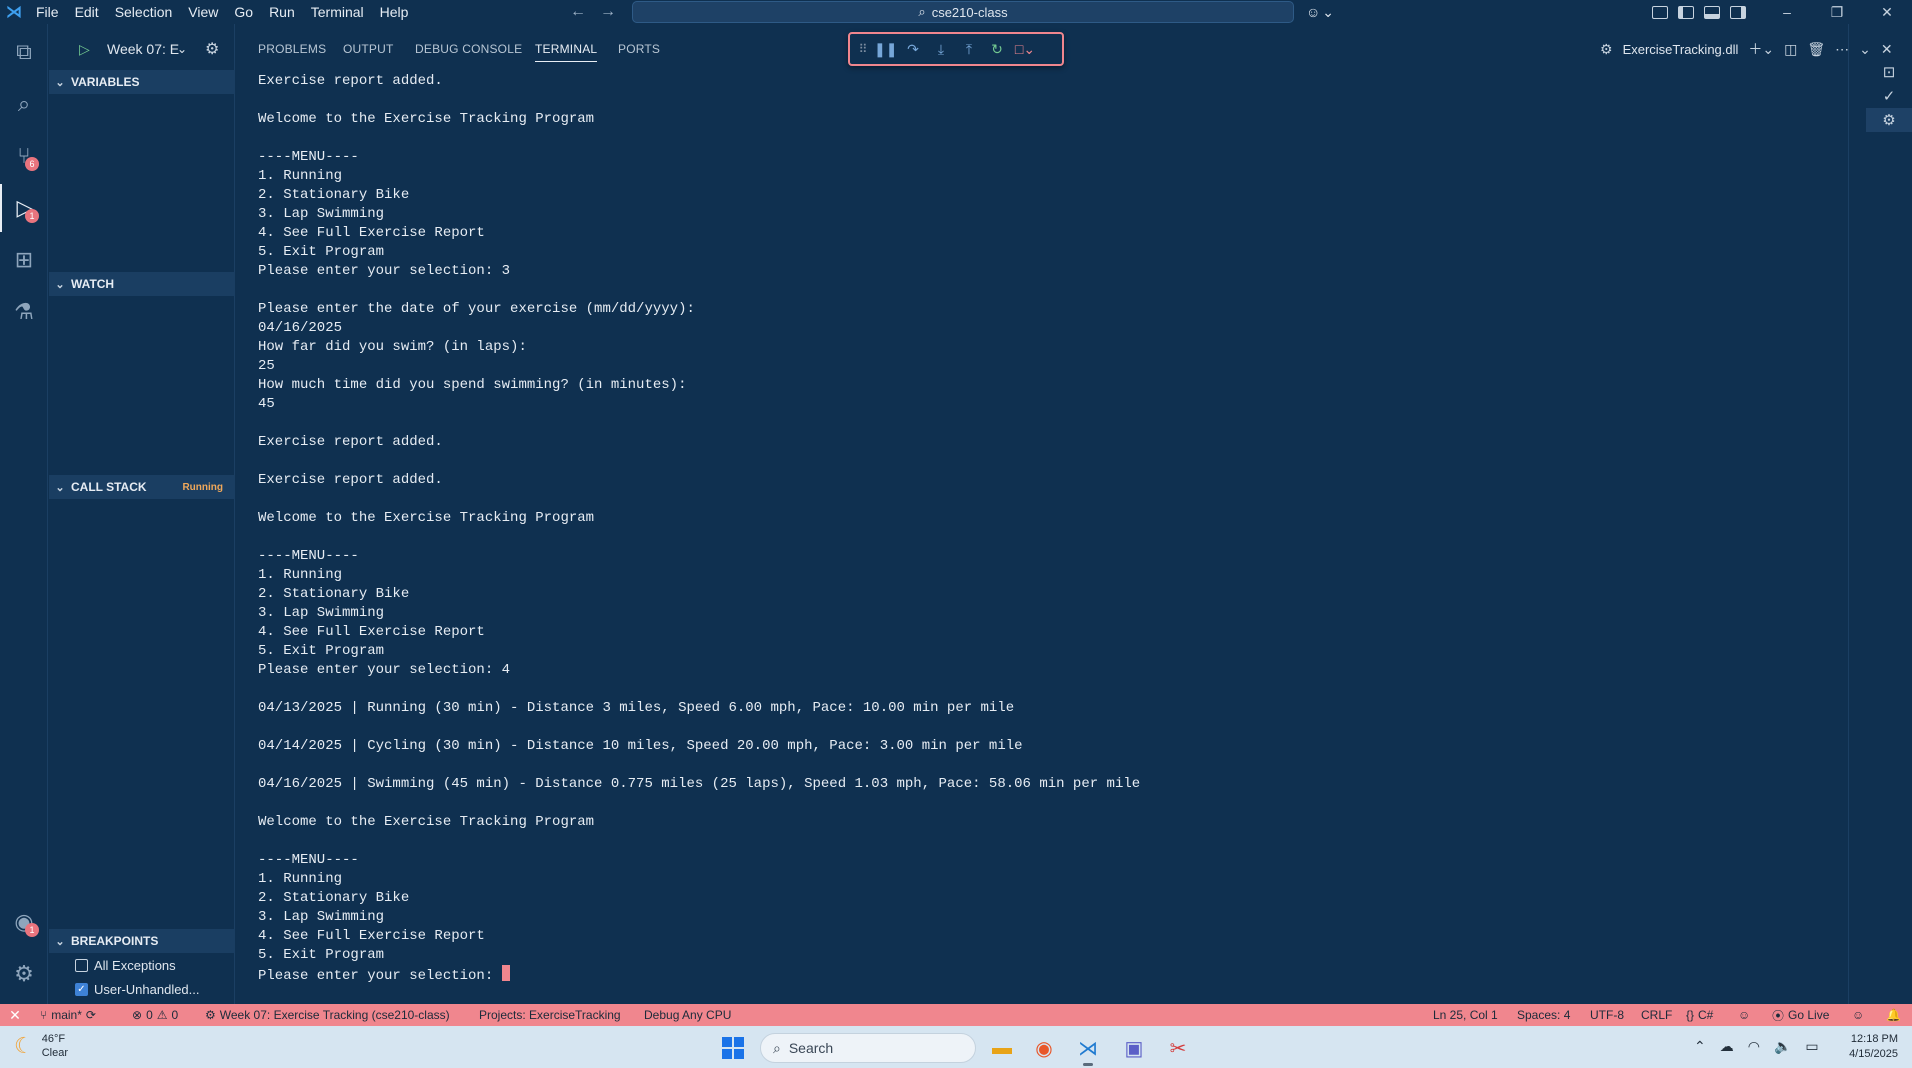  I want to click on menu-go: Go, so click(243, 12).